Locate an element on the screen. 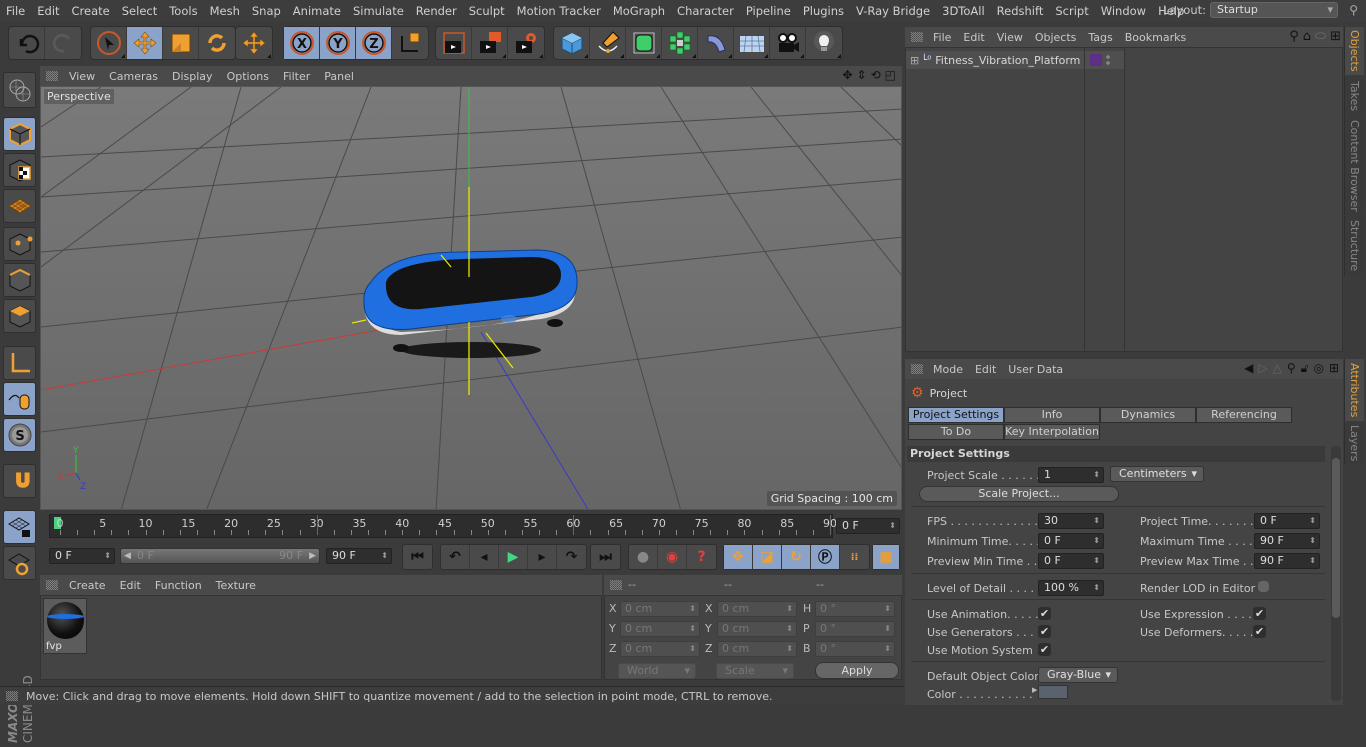  tab-dynamics: Dynamics is located at coordinates (1148, 415).